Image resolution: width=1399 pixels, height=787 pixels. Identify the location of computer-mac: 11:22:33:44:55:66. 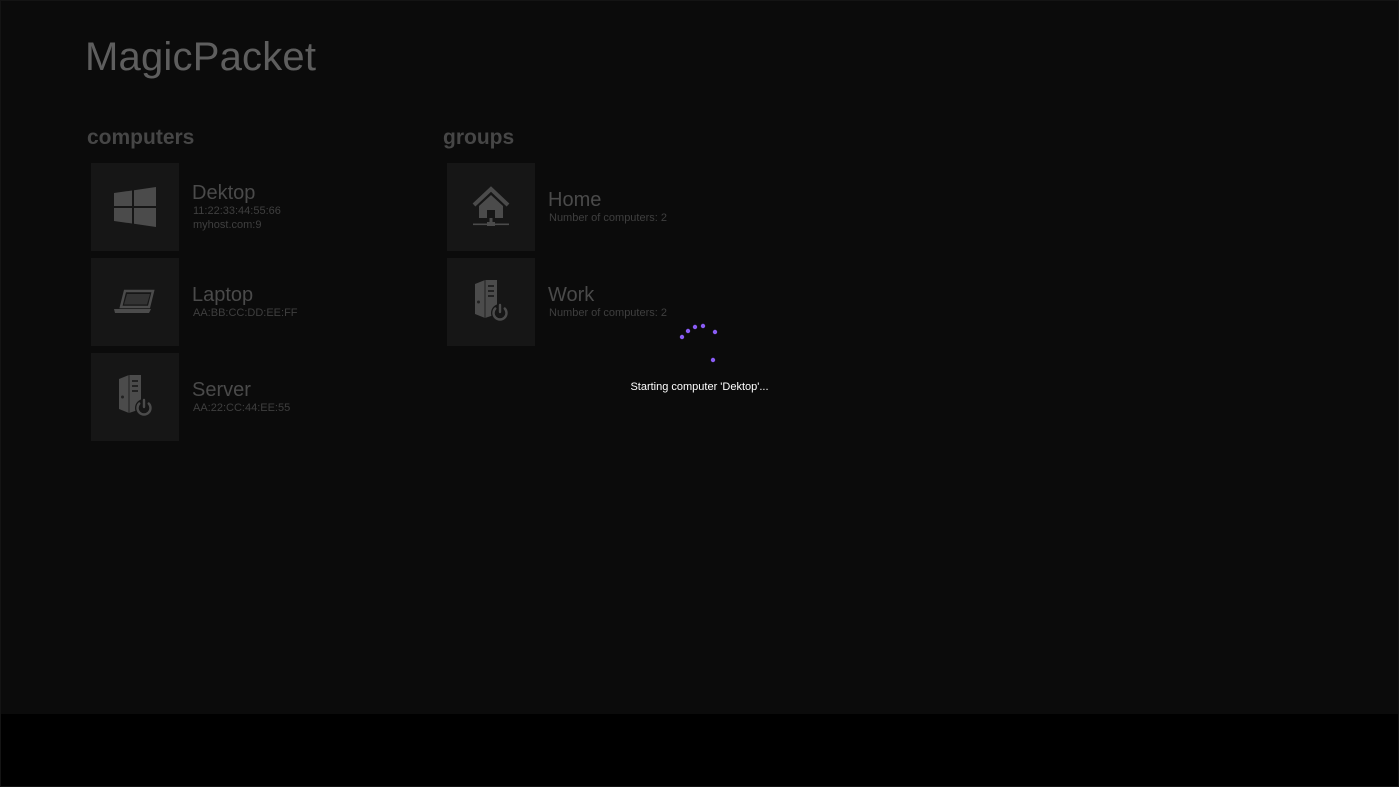
(237, 211).